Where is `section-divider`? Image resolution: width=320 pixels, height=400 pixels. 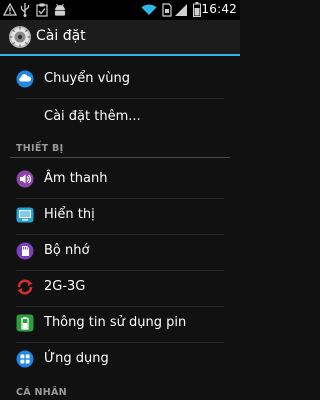 section-divider is located at coordinates (120, 157).